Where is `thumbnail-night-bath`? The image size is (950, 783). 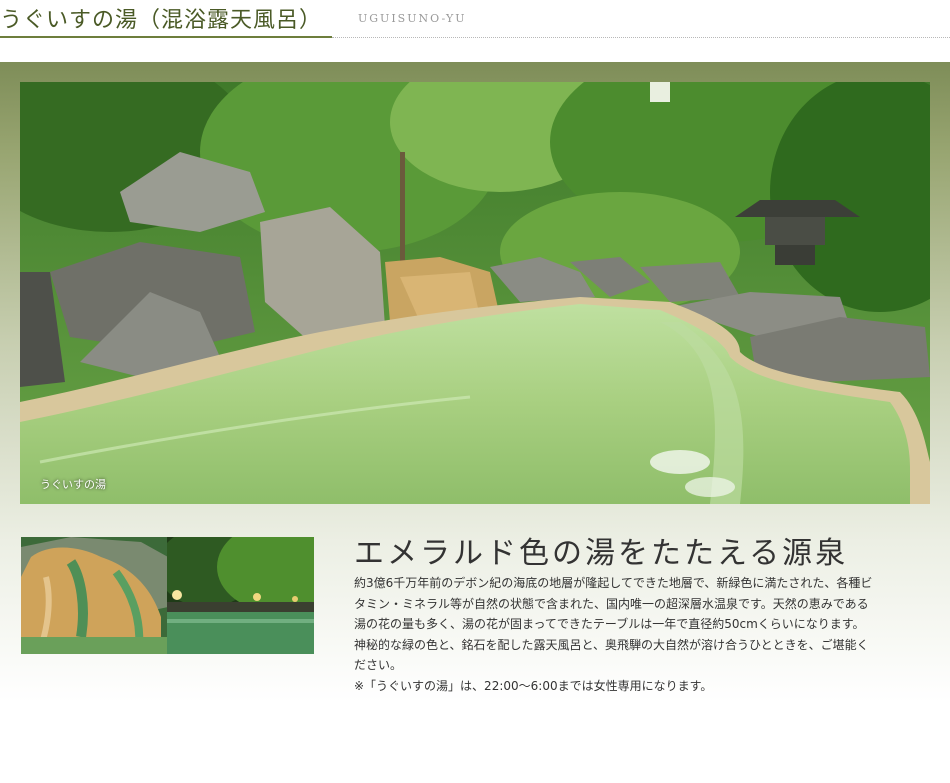 thumbnail-night-bath is located at coordinates (240, 595).